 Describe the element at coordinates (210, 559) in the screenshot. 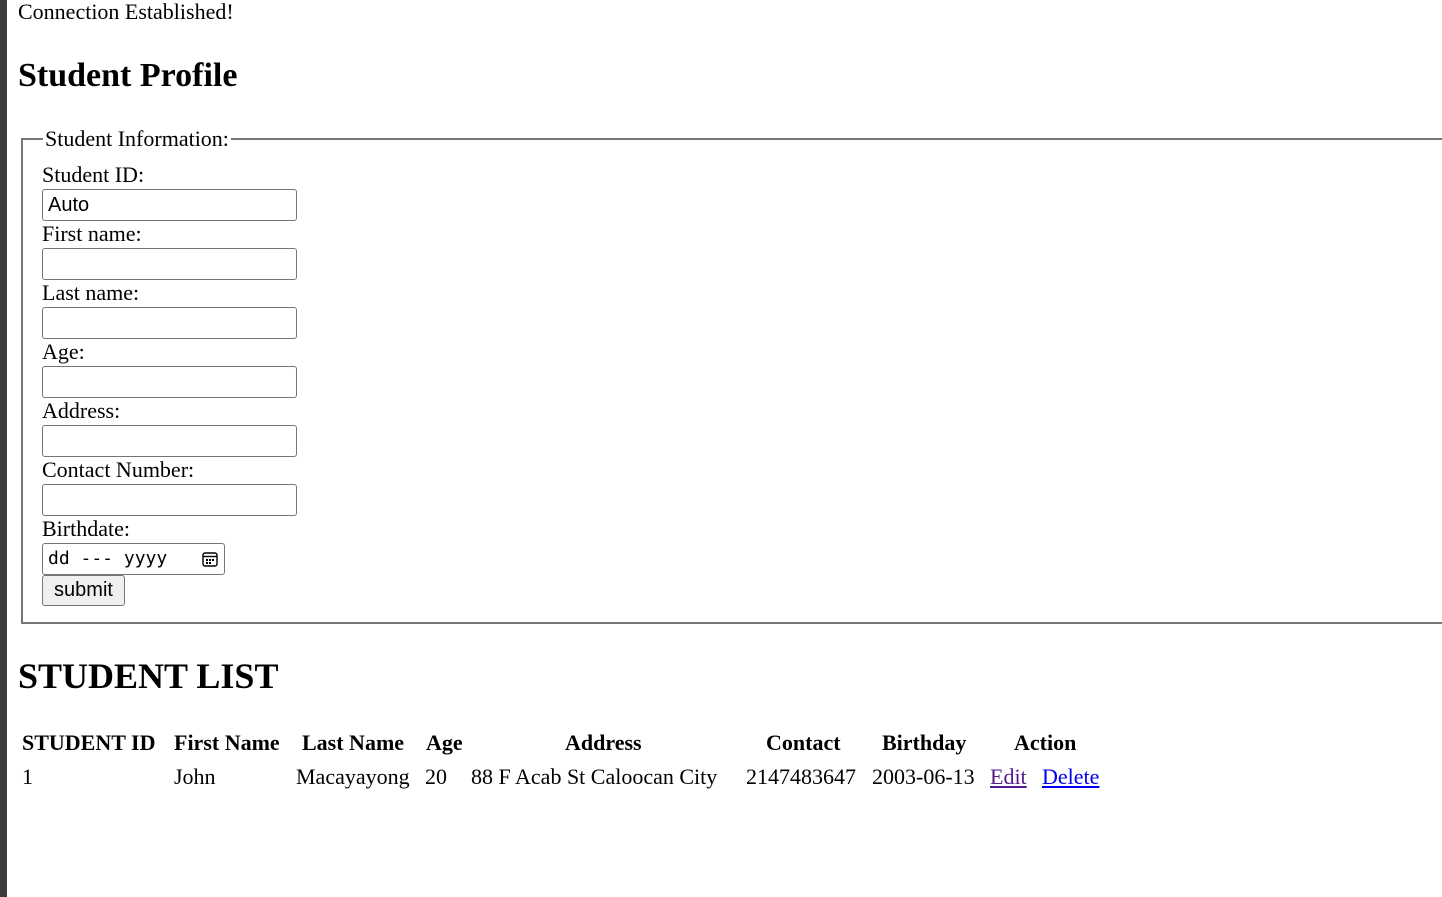

I see `calendar-icon` at that location.